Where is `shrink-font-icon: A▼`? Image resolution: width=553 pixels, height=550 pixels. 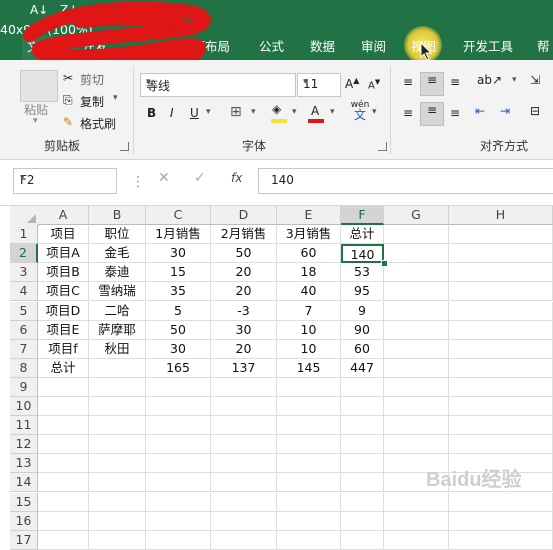
shrink-font-icon: A▼ is located at coordinates (374, 84).